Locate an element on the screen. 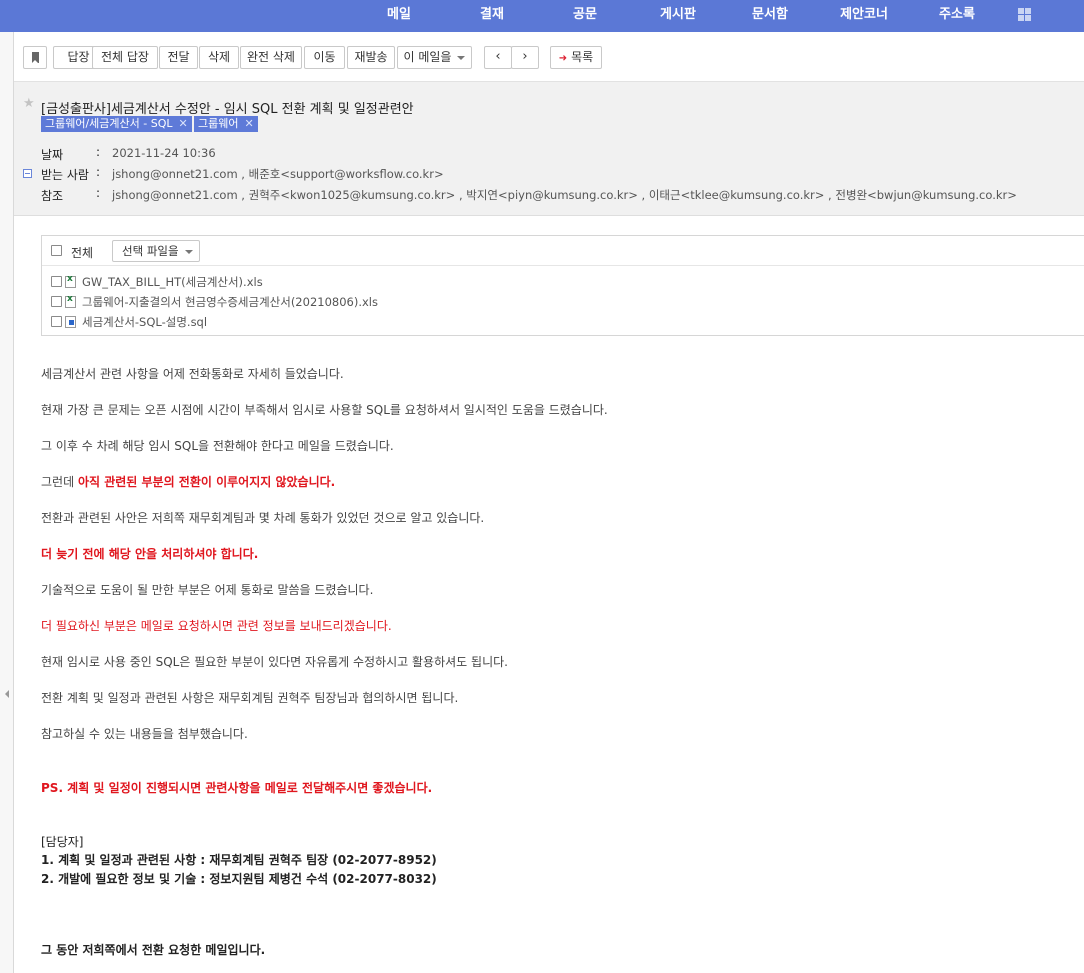  previous-mail-button: ‹ is located at coordinates (498, 57).